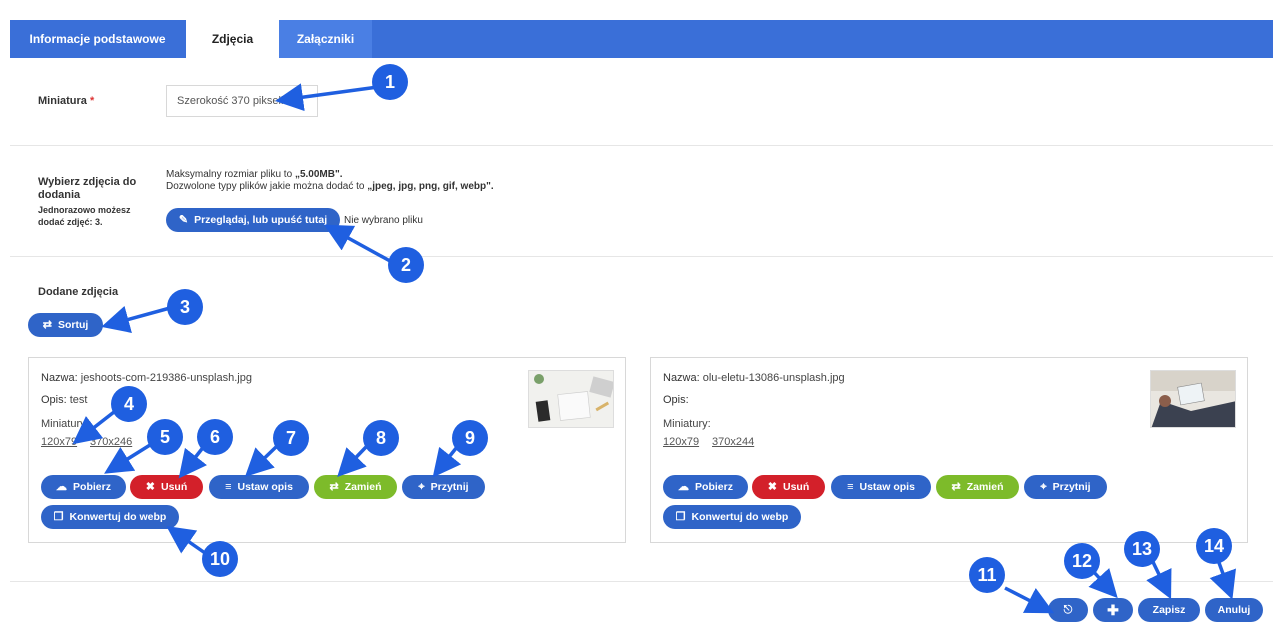  Describe the element at coordinates (1169, 610) in the screenshot. I see `save-button: Zapisz` at that location.